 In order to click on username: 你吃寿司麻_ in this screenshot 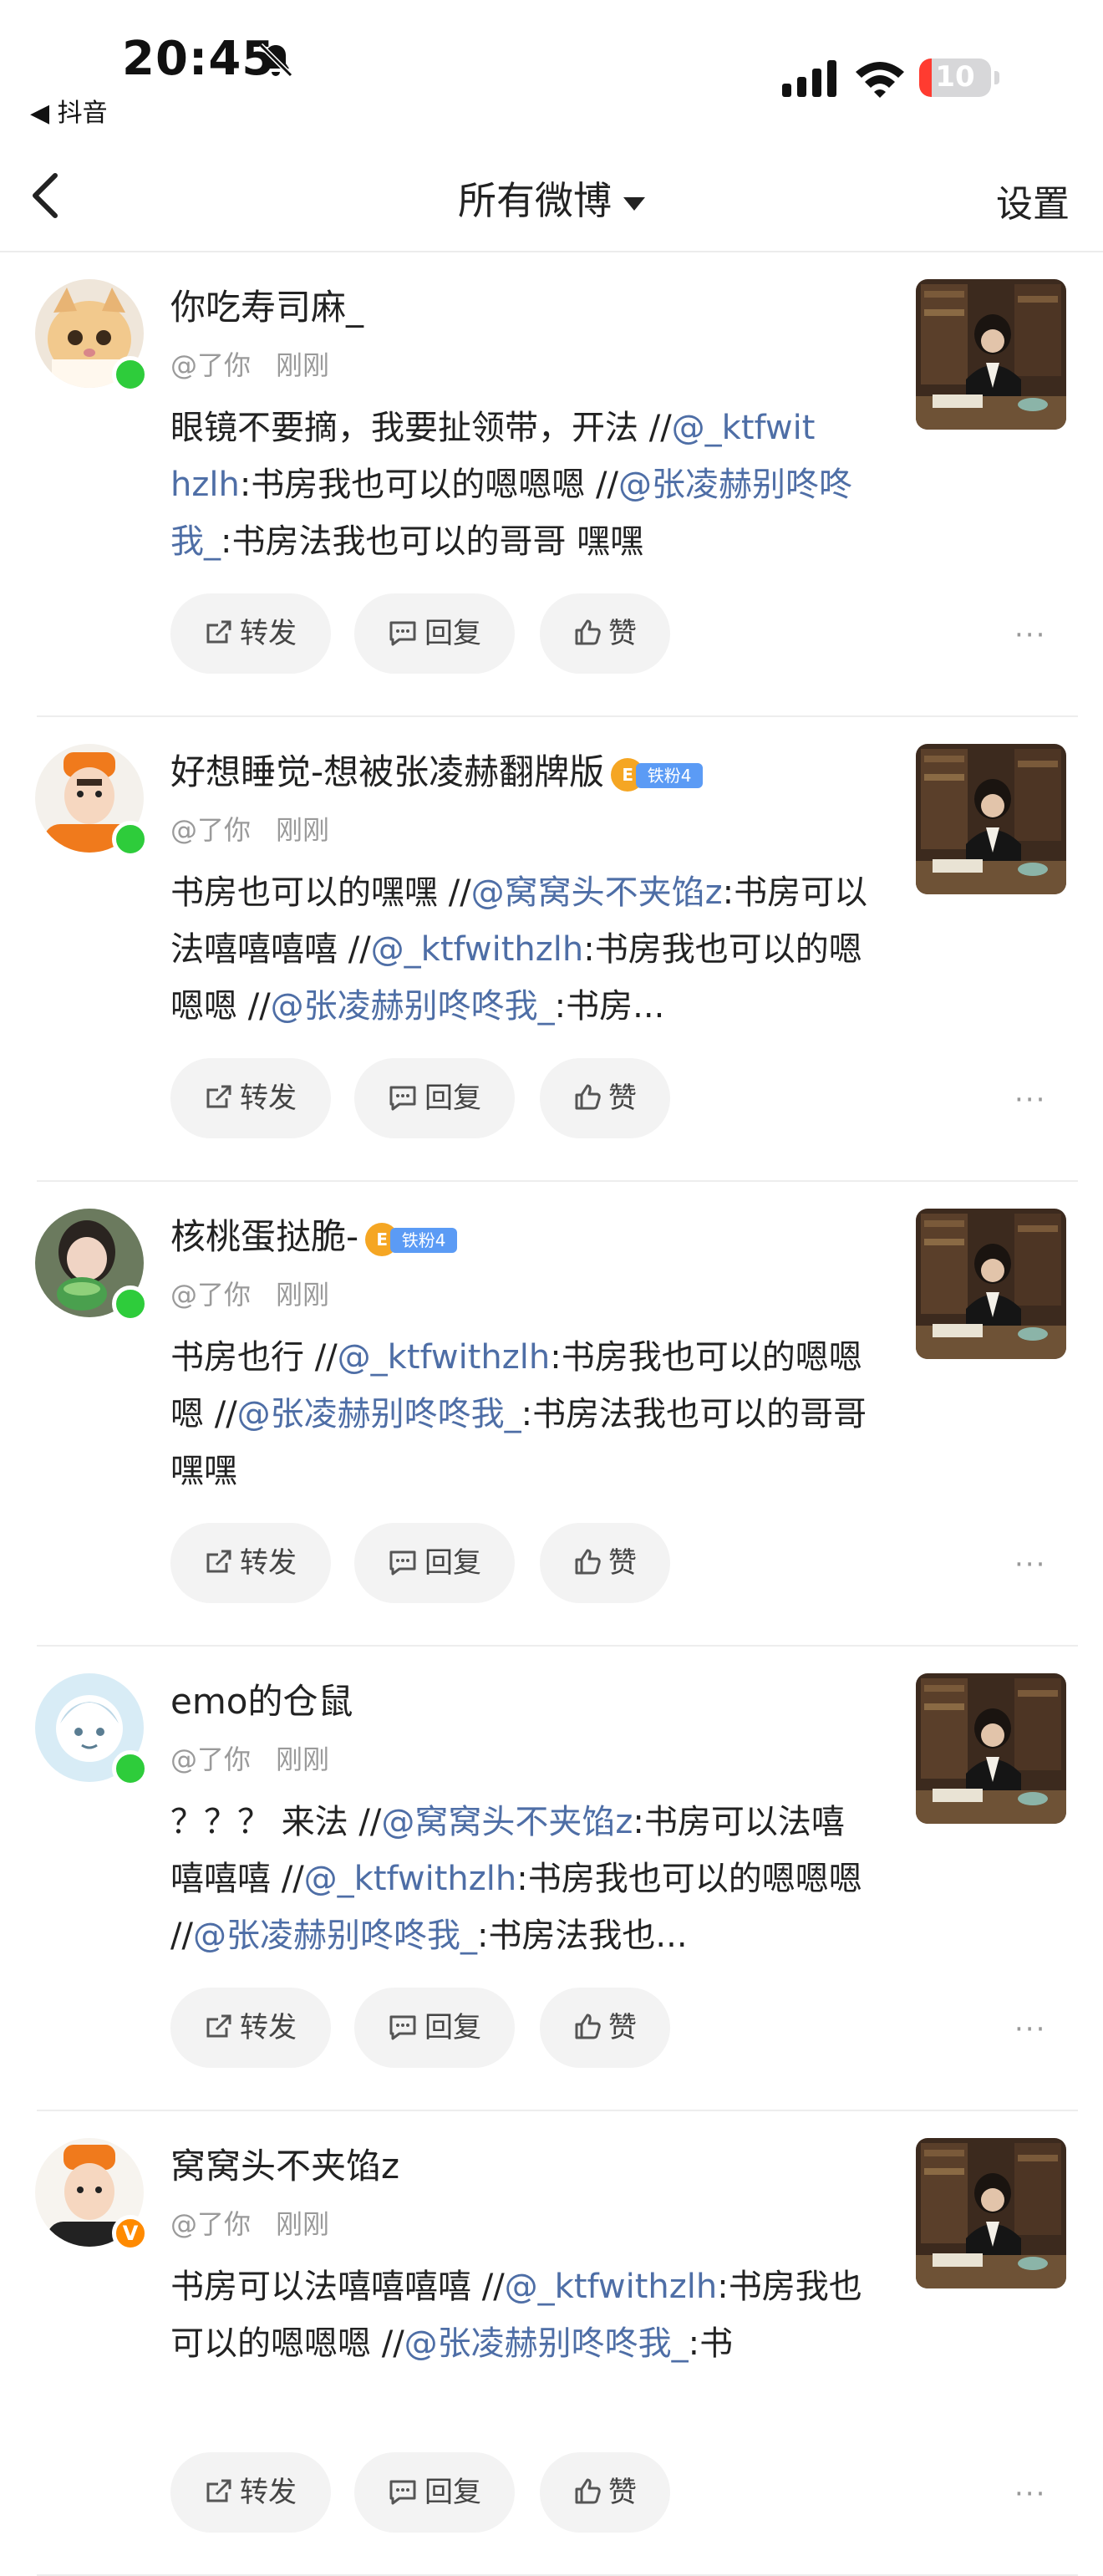, I will do `click(266, 304)`.